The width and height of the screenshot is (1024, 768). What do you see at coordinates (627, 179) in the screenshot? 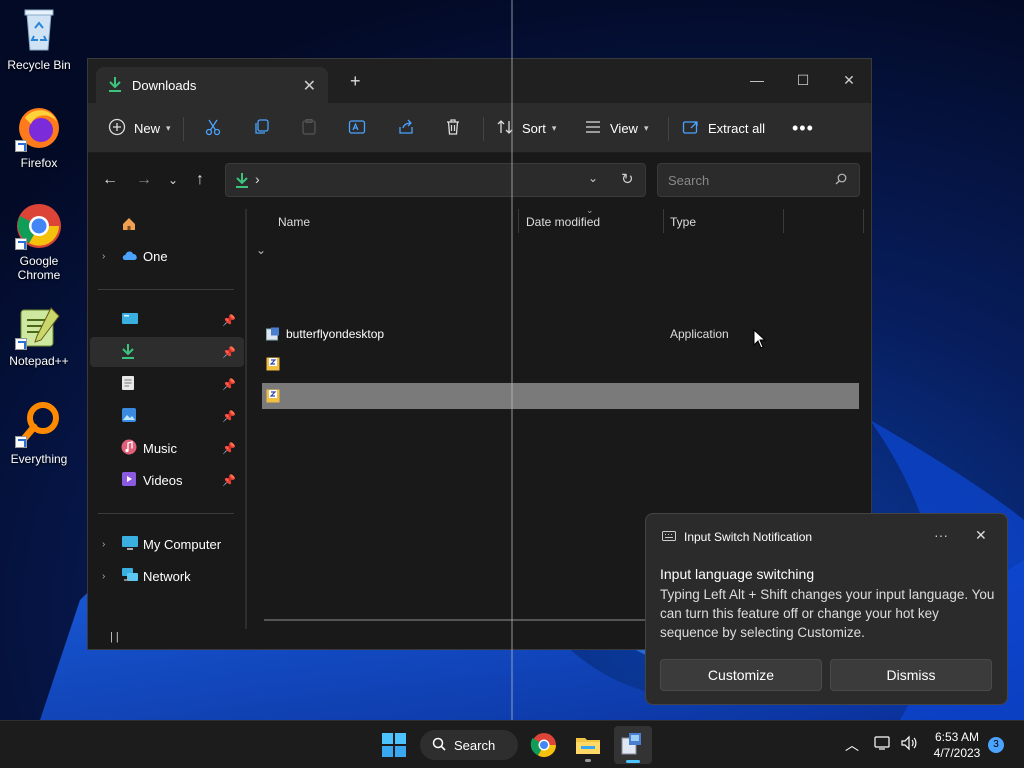
I see `refresh-icon: ↻` at bounding box center [627, 179].